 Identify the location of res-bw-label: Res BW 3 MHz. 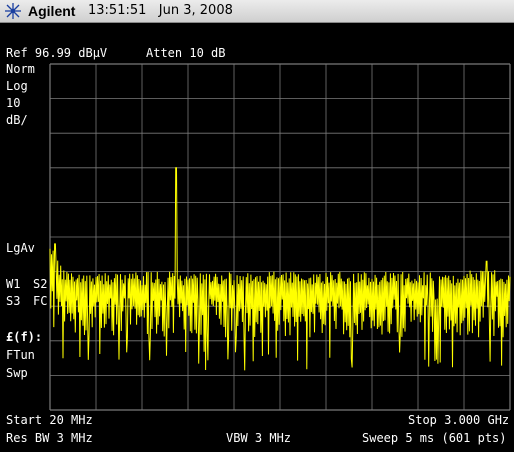
(49, 438).